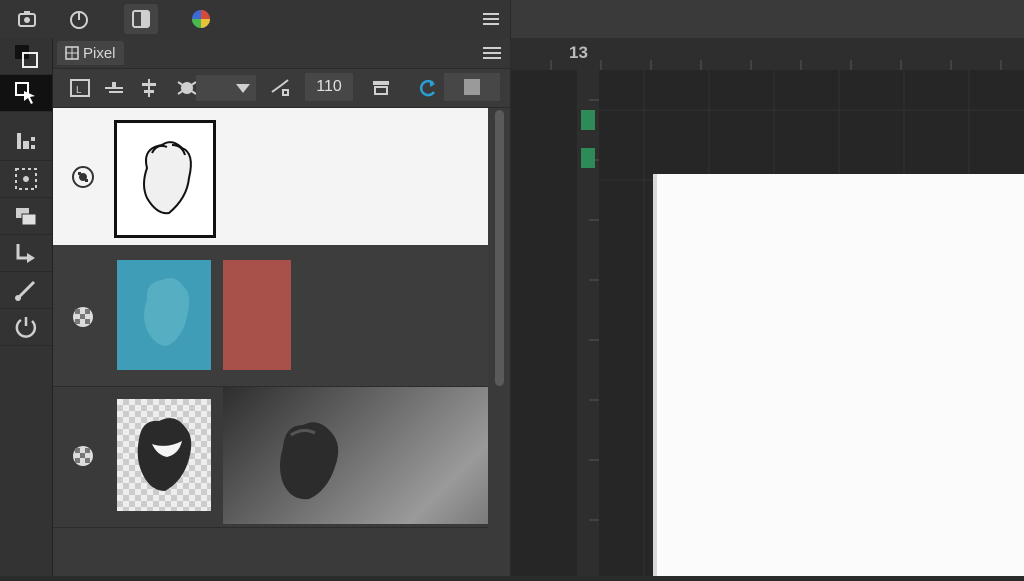 The width and height of the screenshot is (1024, 581). I want to click on clip-icon, so click(381, 88).